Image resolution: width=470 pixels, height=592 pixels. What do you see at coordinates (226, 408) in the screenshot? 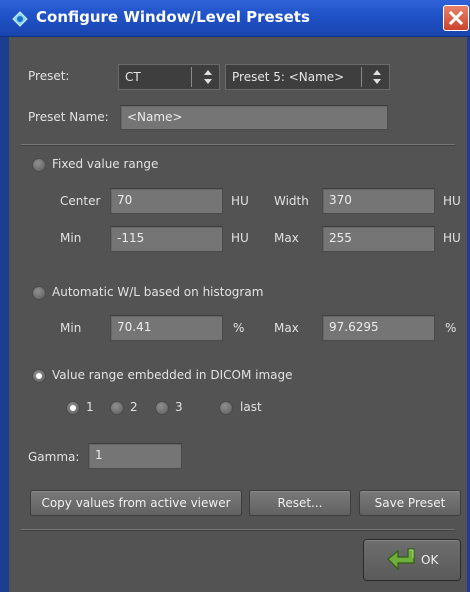
I see `dicom-option-last-radio` at bounding box center [226, 408].